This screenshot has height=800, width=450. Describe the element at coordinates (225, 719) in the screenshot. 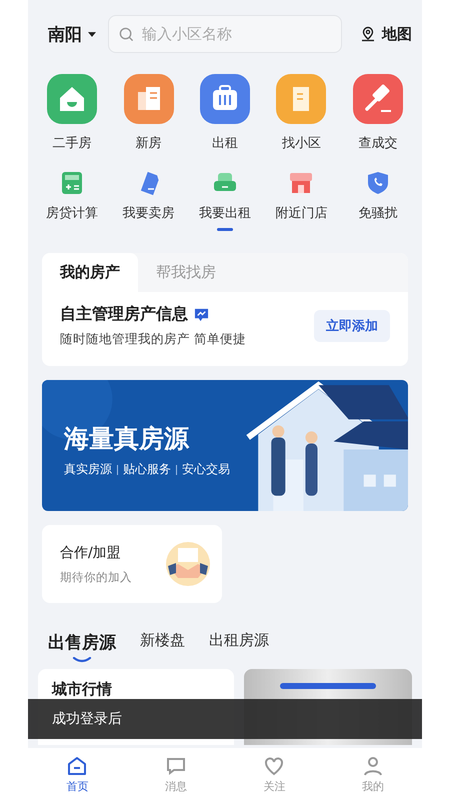

I see `toast: 成功登录后` at that location.